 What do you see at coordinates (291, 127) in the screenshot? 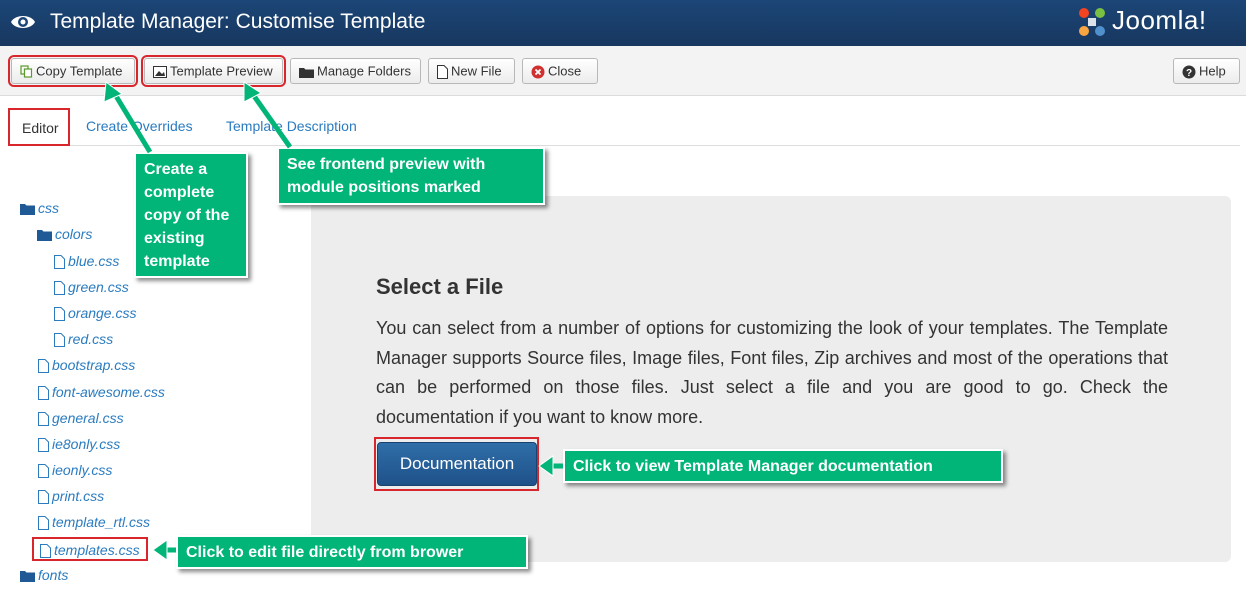
I see `tab-template-description: Template Description` at bounding box center [291, 127].